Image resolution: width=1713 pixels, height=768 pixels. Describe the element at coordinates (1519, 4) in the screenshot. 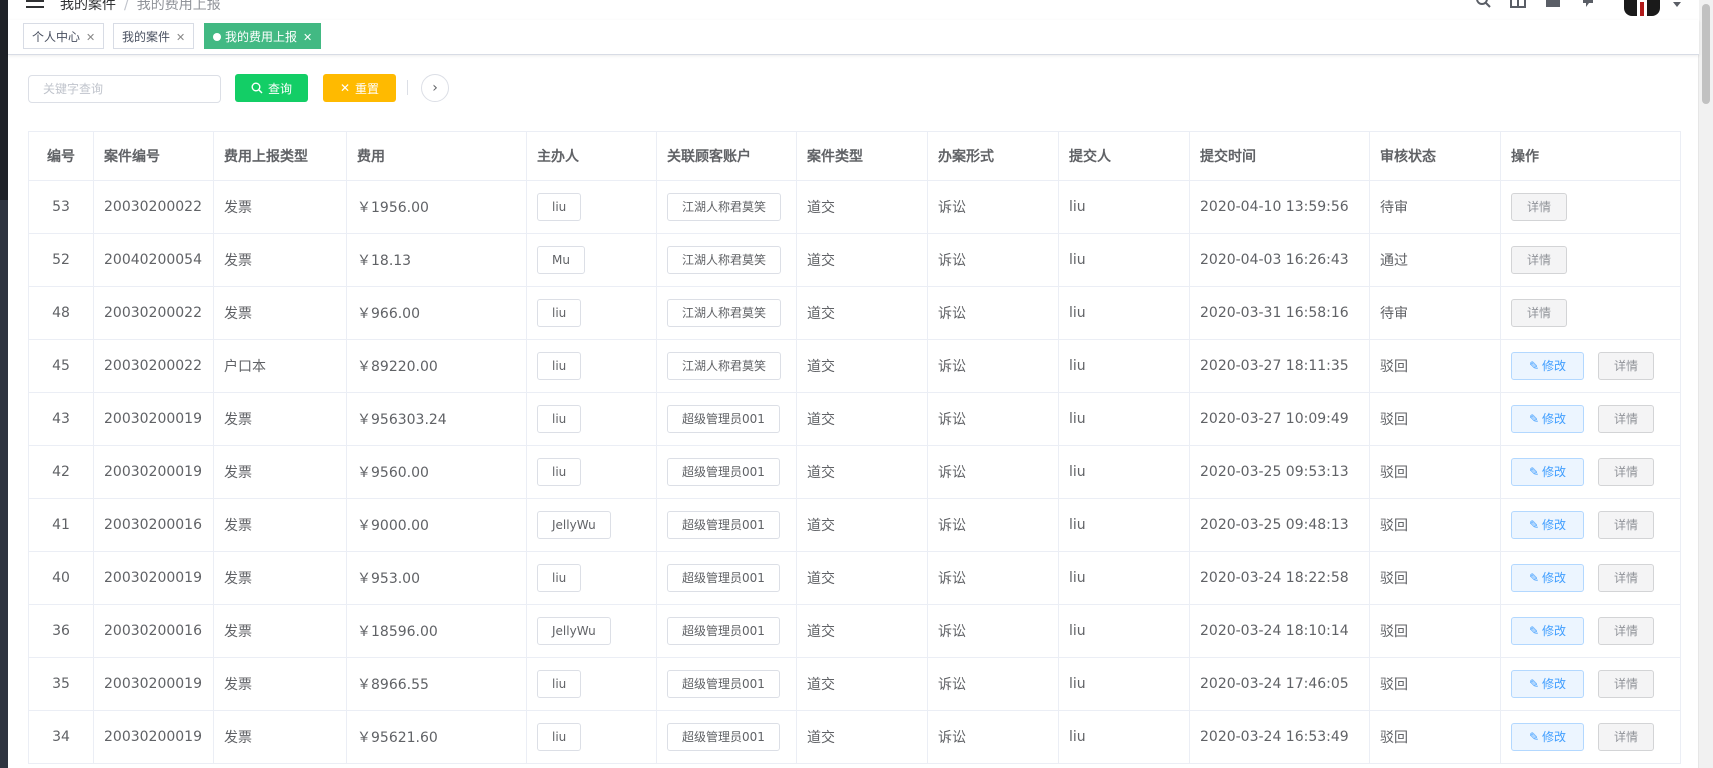

I see `fullscreen-icon` at that location.